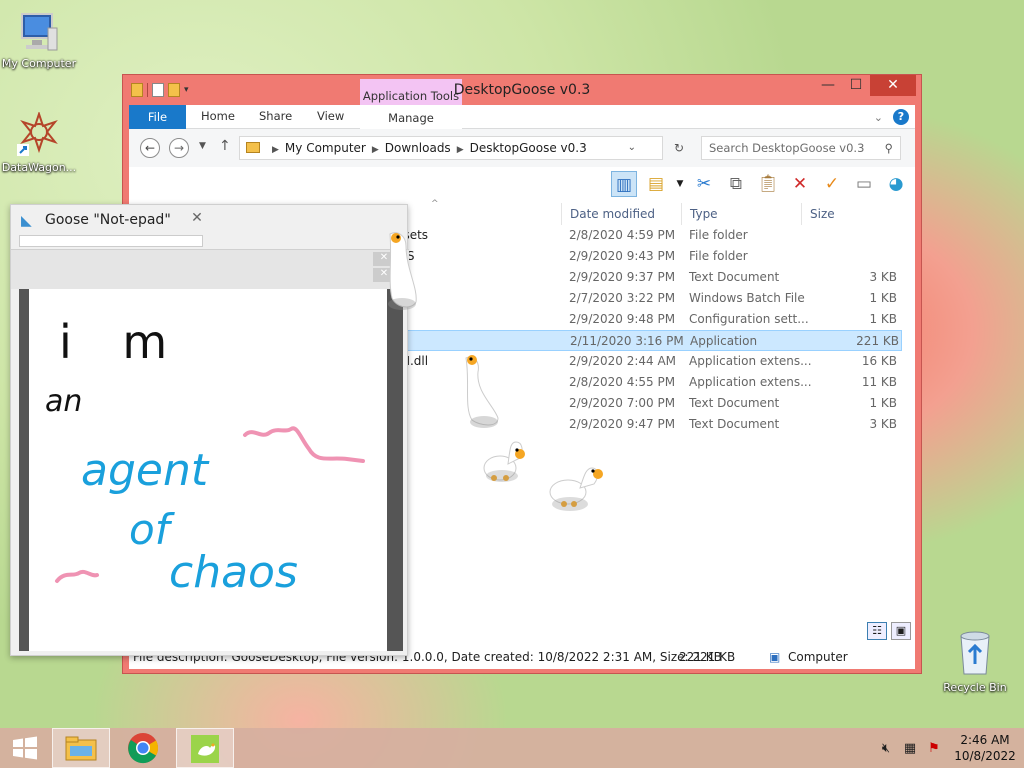  Describe the element at coordinates (39, 40) in the screenshot. I see `desktop-icon-my-computer: My Computer` at that location.